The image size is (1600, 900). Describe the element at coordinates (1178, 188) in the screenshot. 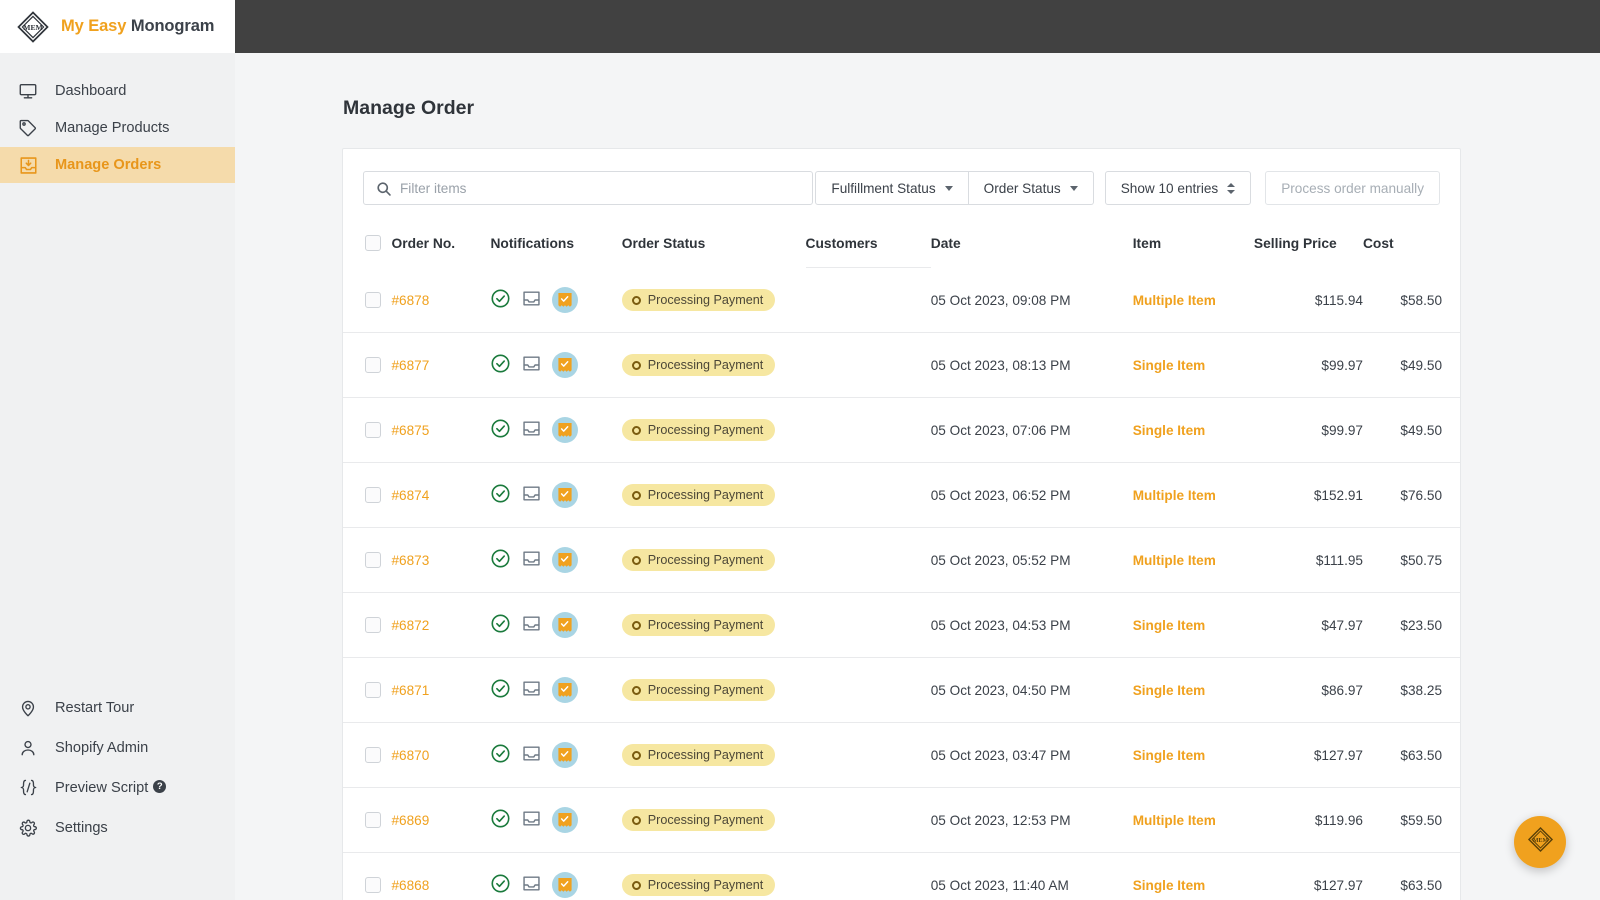

I see `show-entries-stepper: Show 10 entries` at that location.